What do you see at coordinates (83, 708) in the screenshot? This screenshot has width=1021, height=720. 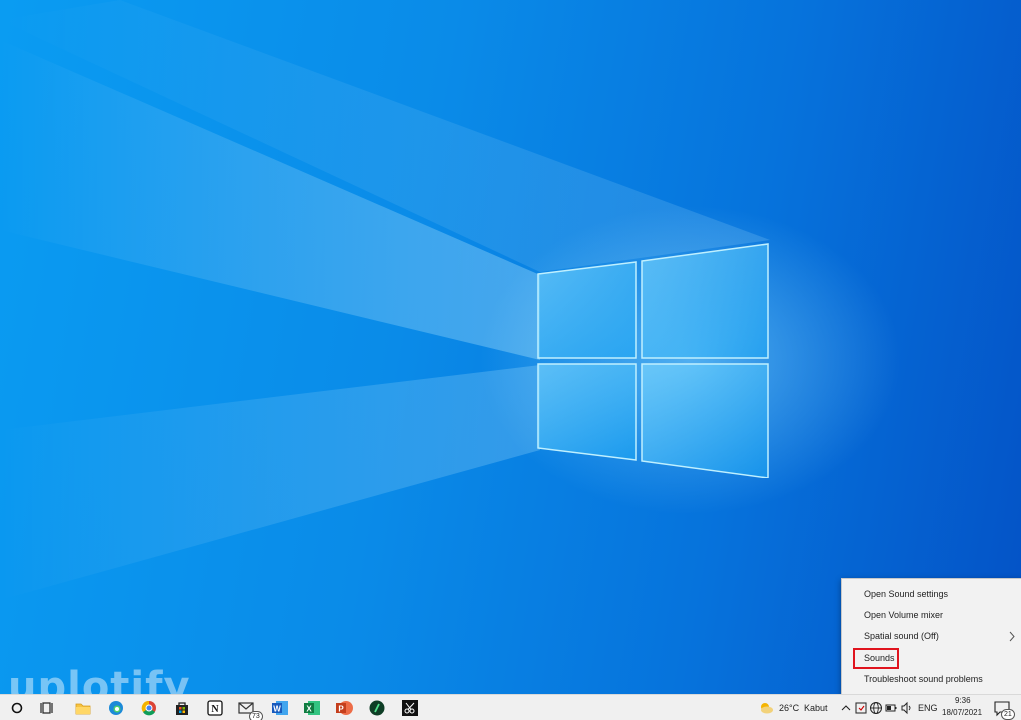 I see `folder-icon` at bounding box center [83, 708].